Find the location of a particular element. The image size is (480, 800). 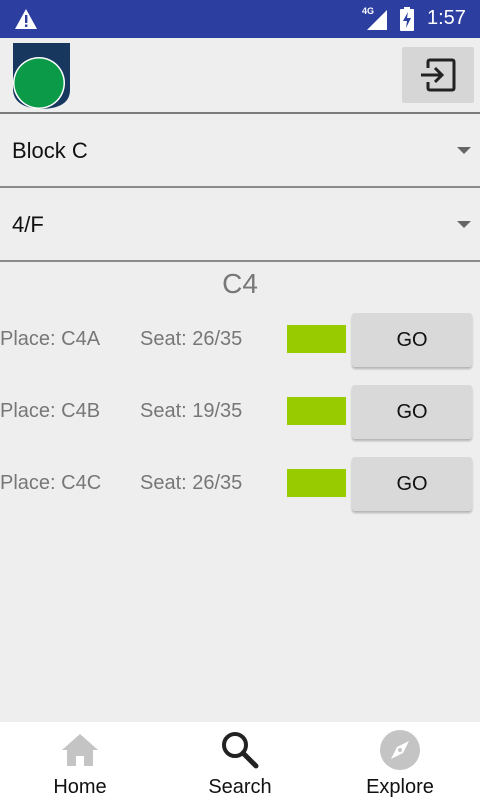

logout-button is located at coordinates (438, 75).